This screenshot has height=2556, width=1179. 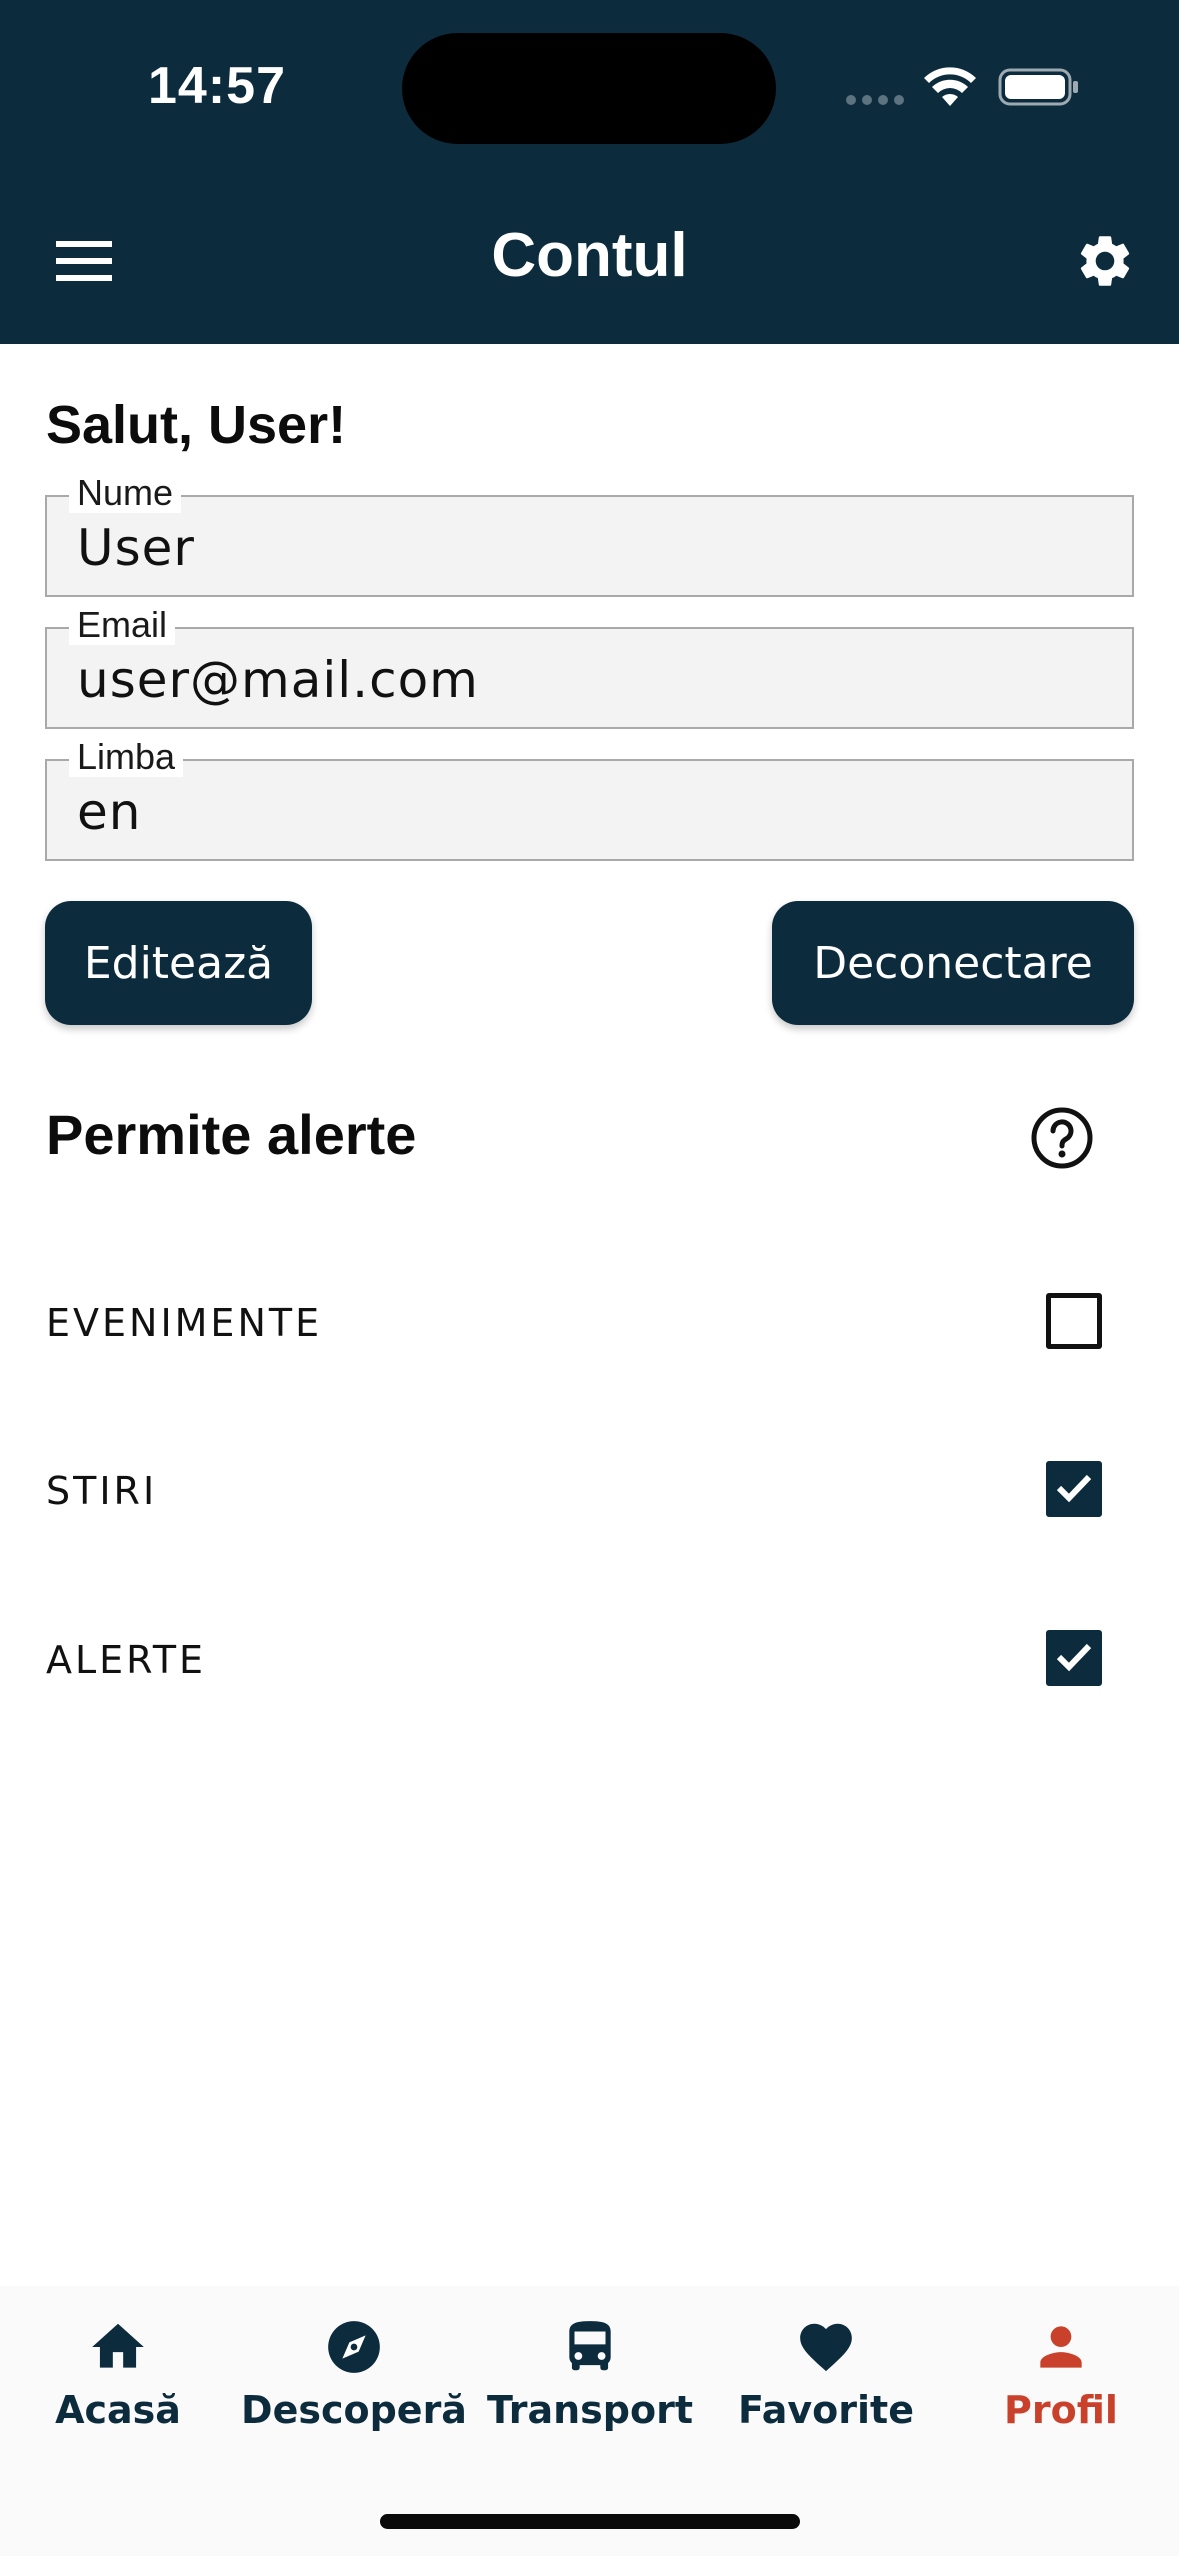 What do you see at coordinates (1105, 261) in the screenshot?
I see `gear-icon` at bounding box center [1105, 261].